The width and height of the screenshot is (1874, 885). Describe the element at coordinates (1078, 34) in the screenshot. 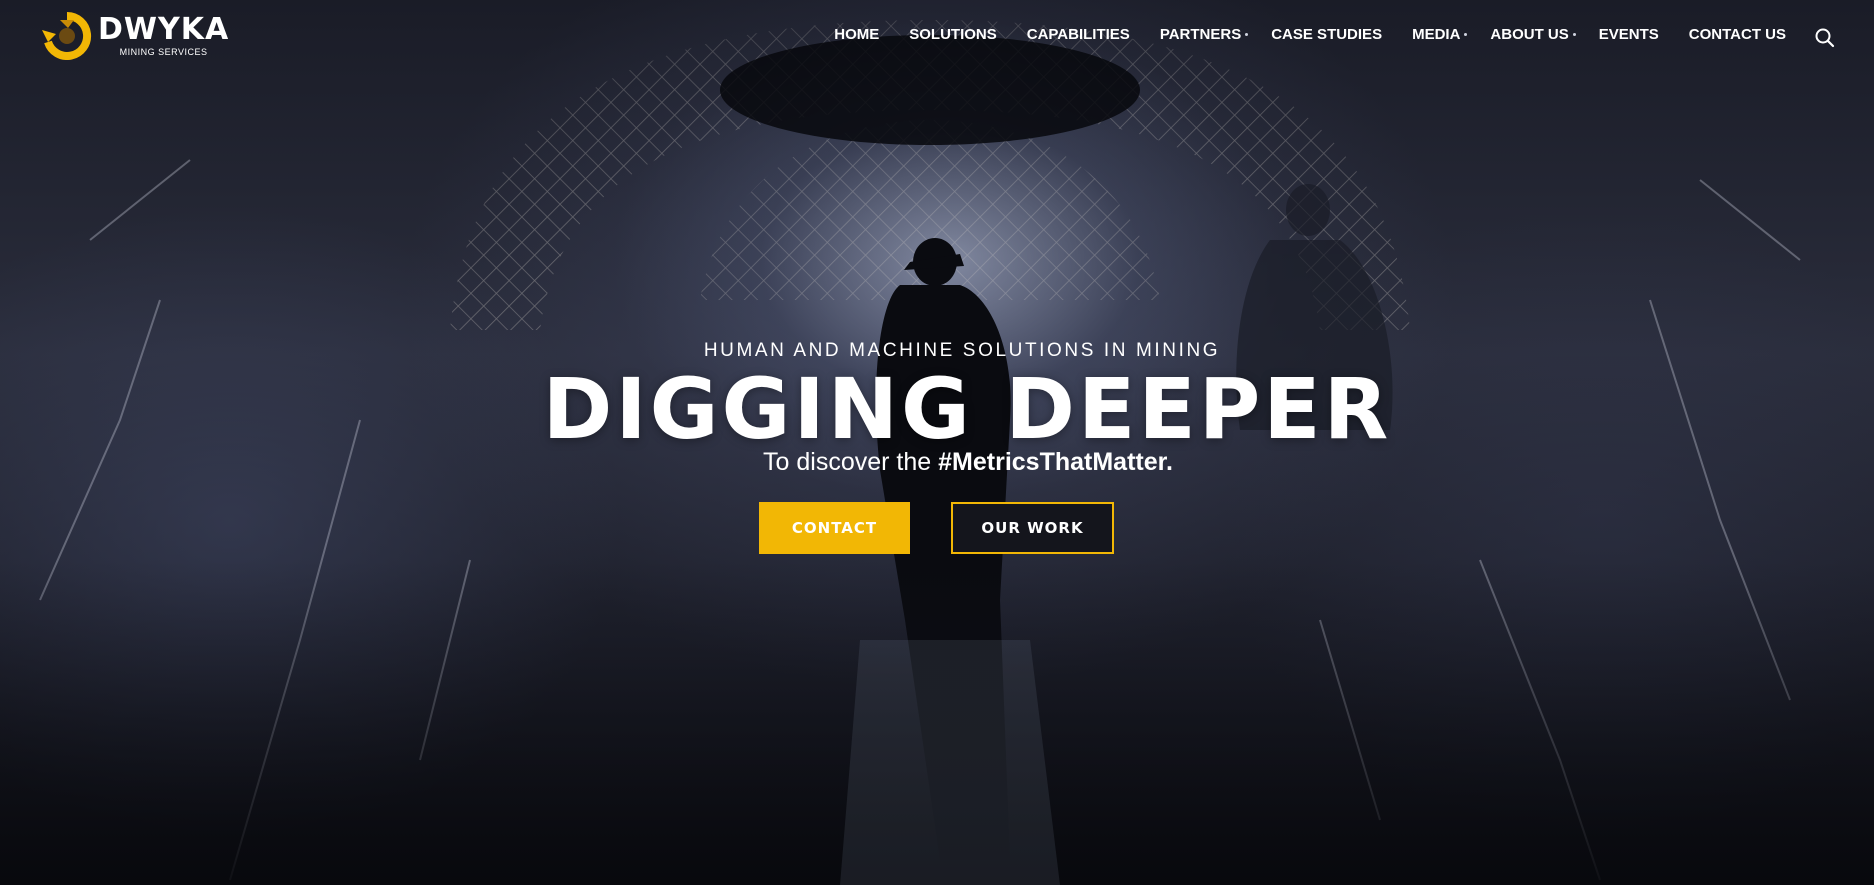

I see `nav-capabilities: CAPABILITIES` at that location.